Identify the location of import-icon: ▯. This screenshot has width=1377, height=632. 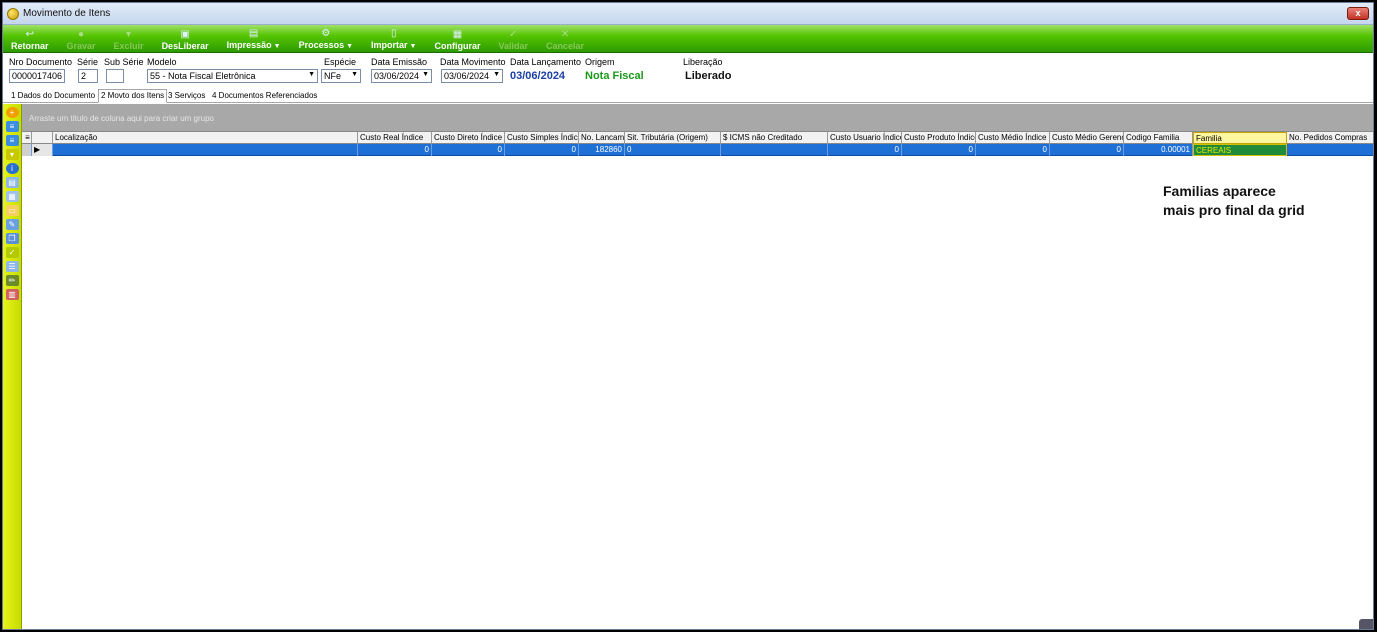
(394, 33).